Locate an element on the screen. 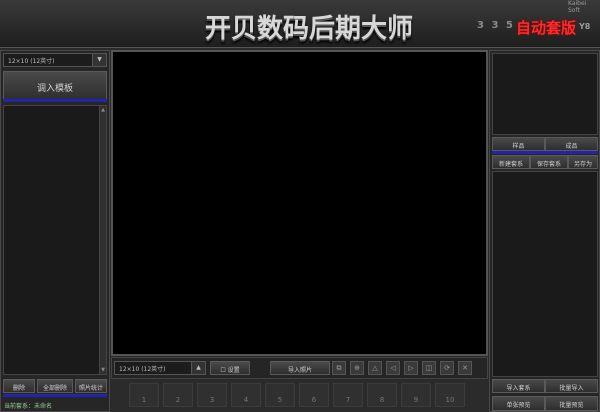 The image size is (600, 412). brand-sub: Y8 is located at coordinates (585, 26).